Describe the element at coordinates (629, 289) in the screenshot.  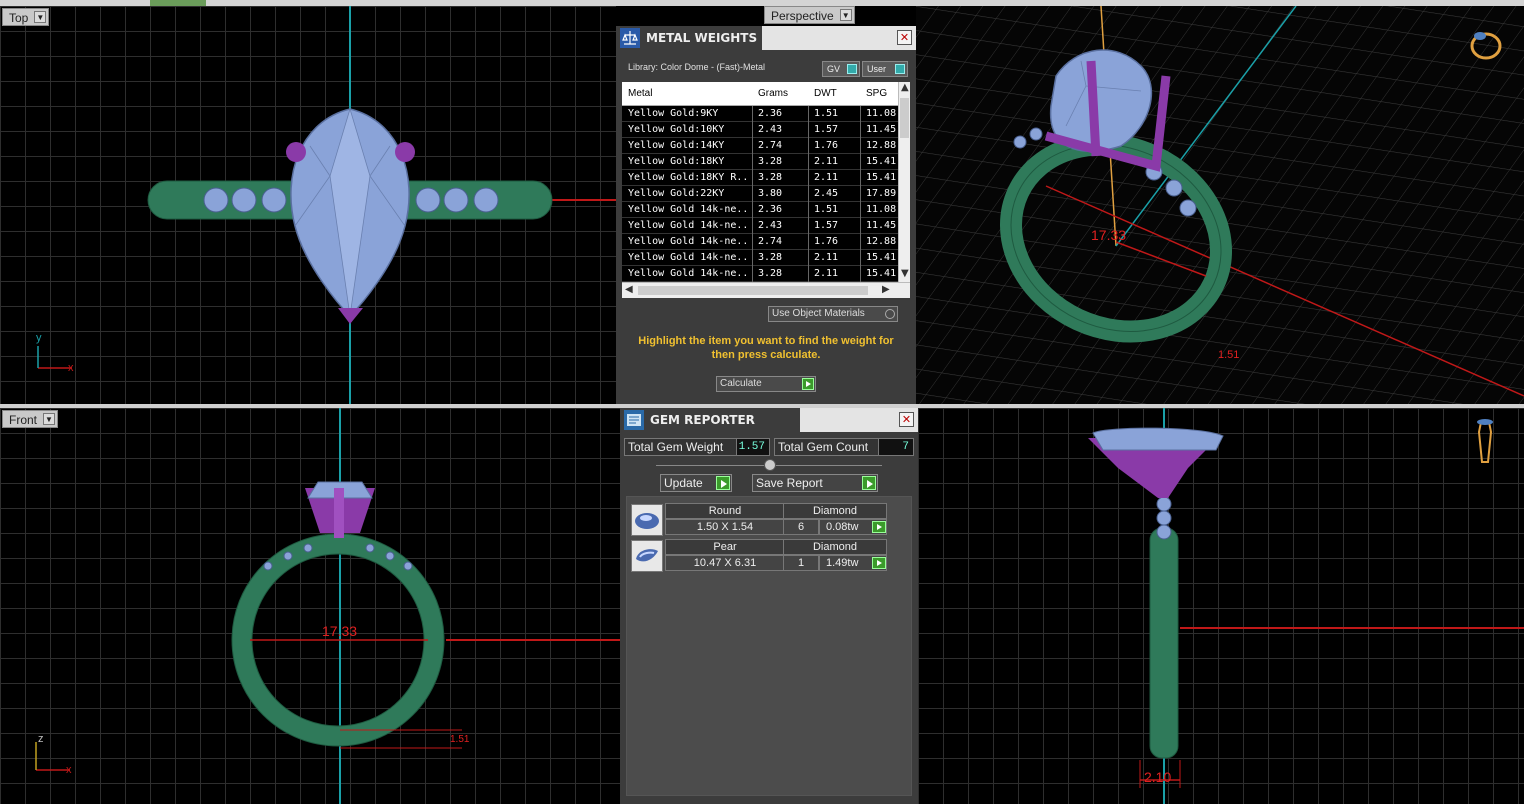
I see `scroll-left-icon: ◀` at that location.